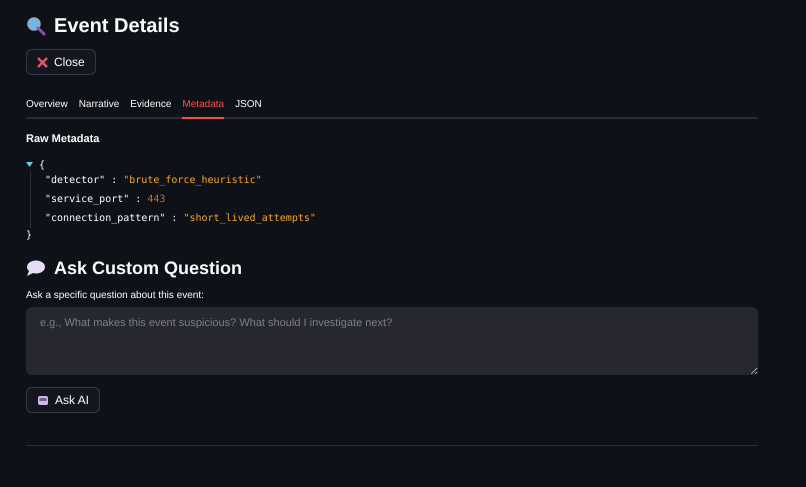 This screenshot has height=487, width=806. I want to click on json-value: "brute_force_heuristic", so click(192, 180).